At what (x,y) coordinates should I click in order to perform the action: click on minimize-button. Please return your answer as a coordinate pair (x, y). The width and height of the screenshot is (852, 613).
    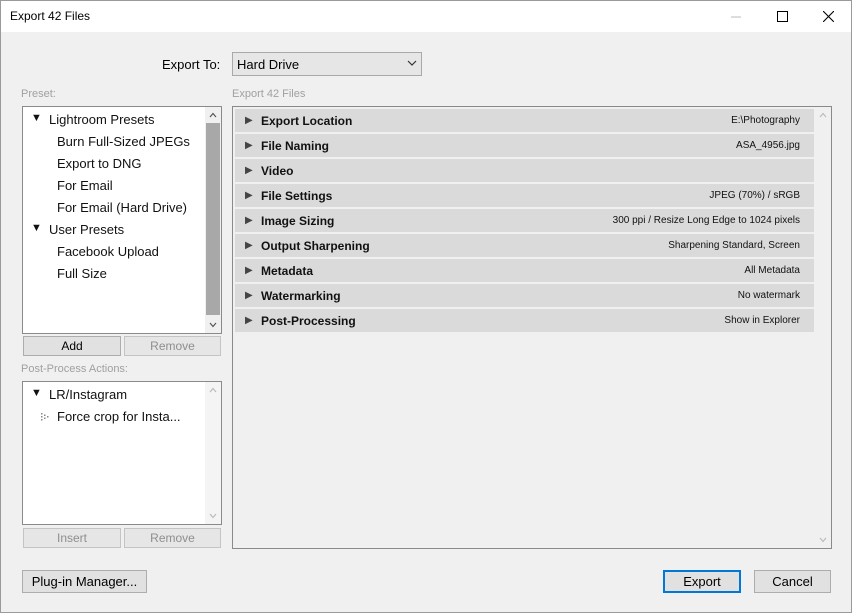
    Looking at the image, I should click on (736, 16).